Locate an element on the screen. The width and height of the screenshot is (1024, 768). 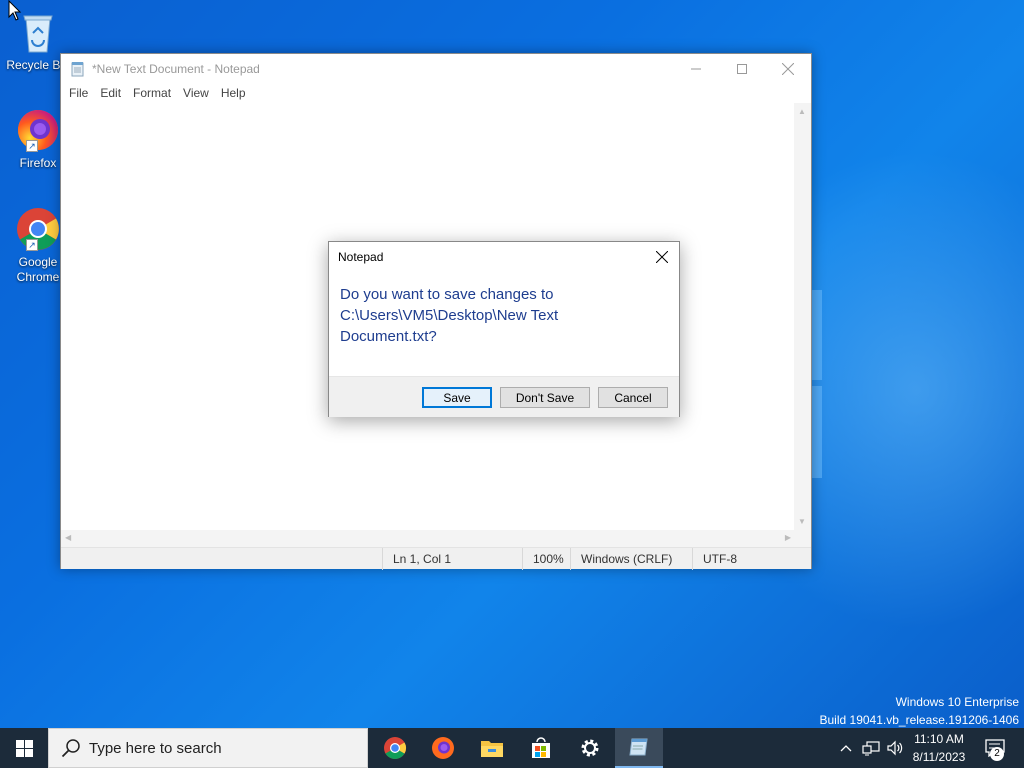
scrollbar-corner is located at coordinates (802, 538).